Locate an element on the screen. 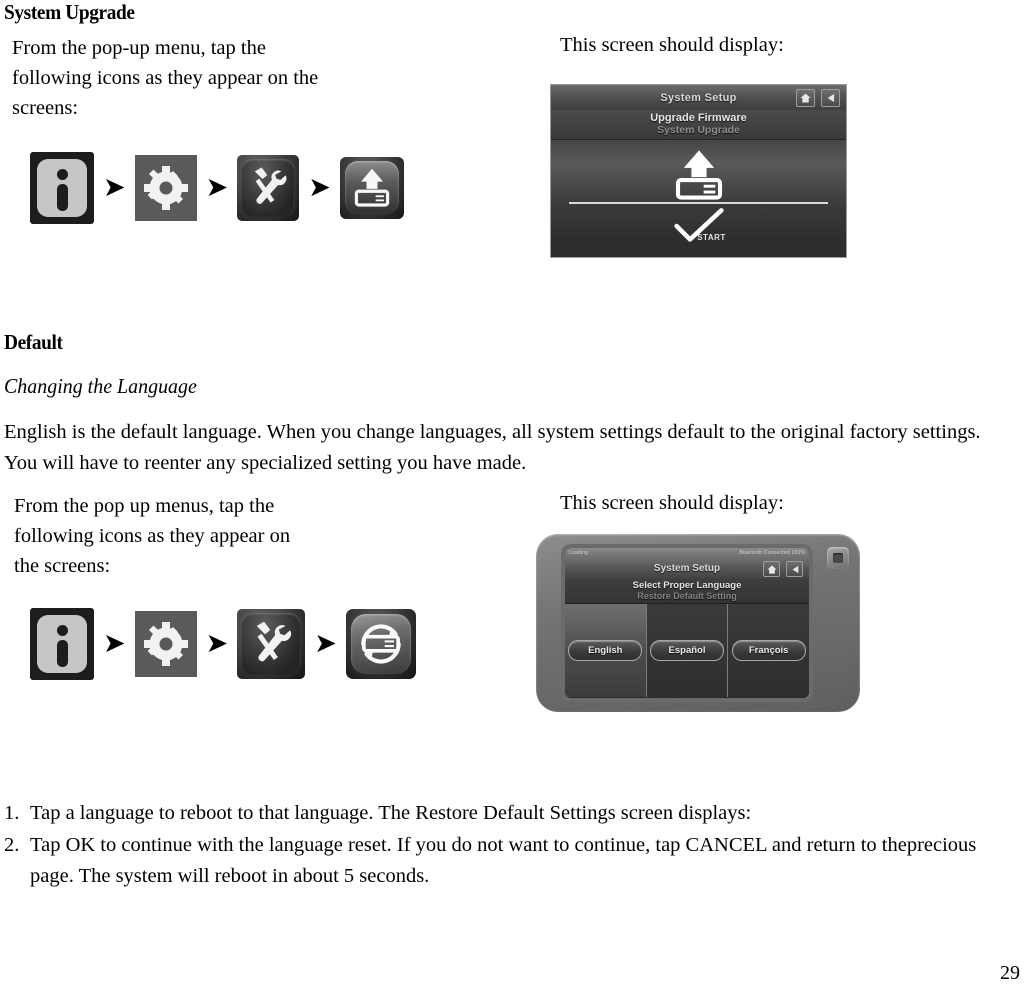  screen-status-bar: Loading Bluetooth Connected 100% is located at coordinates (687, 553).